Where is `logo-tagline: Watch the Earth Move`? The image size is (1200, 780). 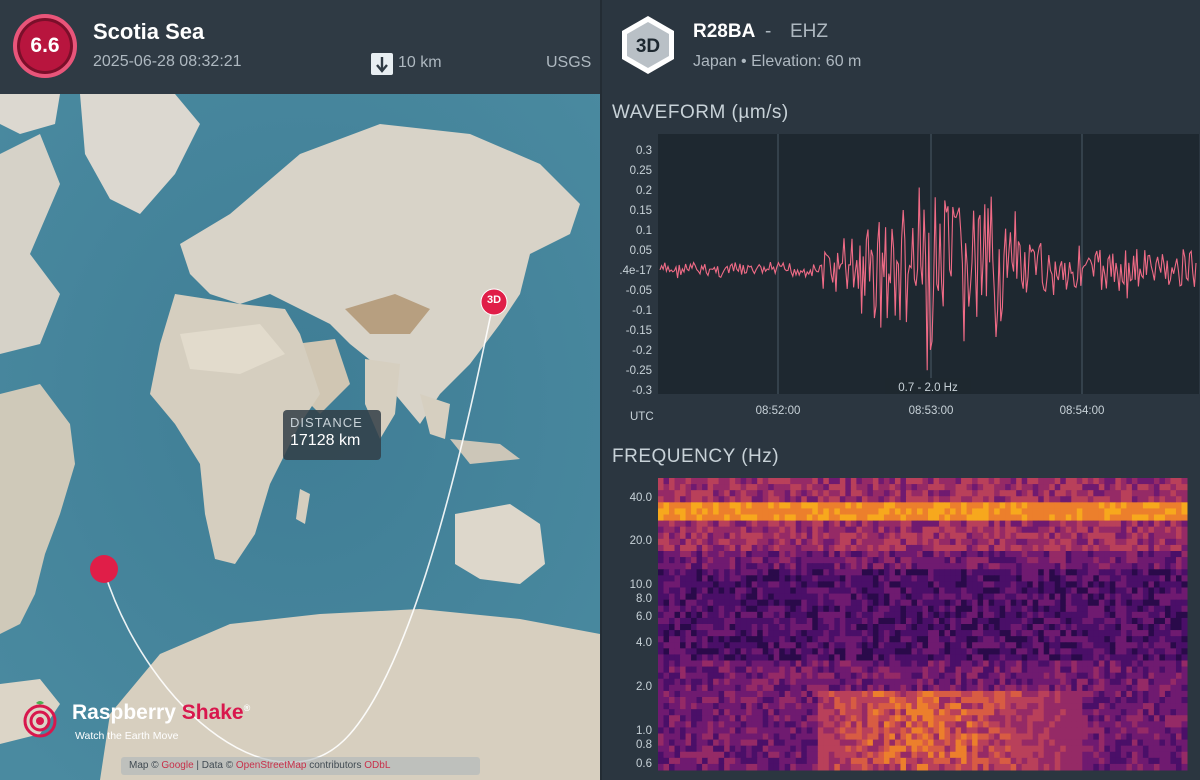 logo-tagline: Watch the Earth Move is located at coordinates (127, 736).